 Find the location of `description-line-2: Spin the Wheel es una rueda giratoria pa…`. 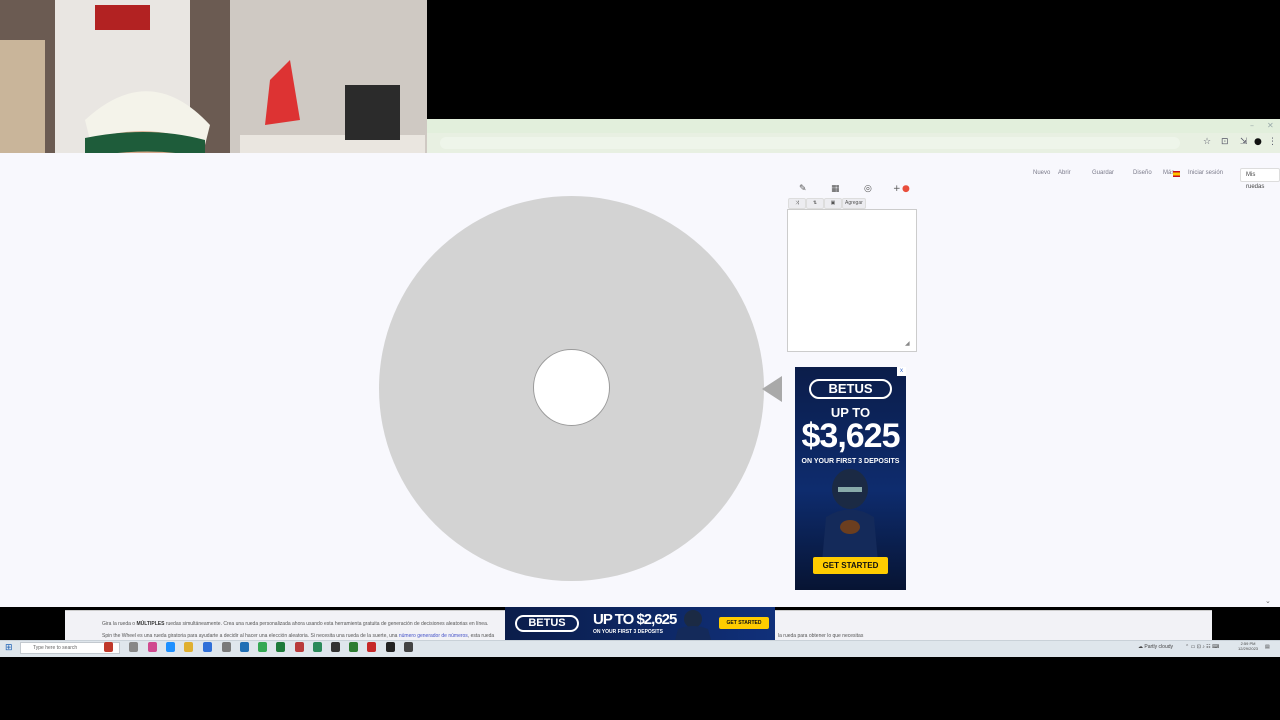

description-line-2: Spin the Wheel es una rueda giratoria pa… is located at coordinates (298, 636).